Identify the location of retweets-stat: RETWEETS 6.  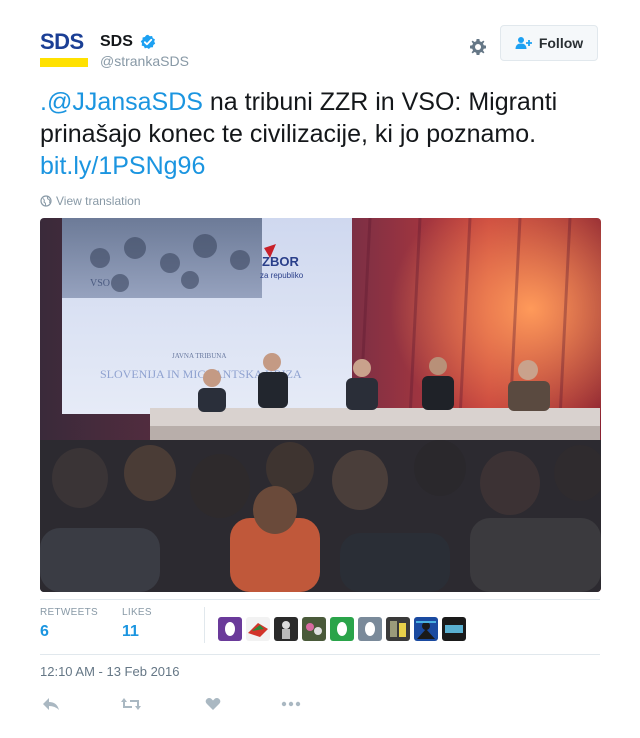
(69, 624).